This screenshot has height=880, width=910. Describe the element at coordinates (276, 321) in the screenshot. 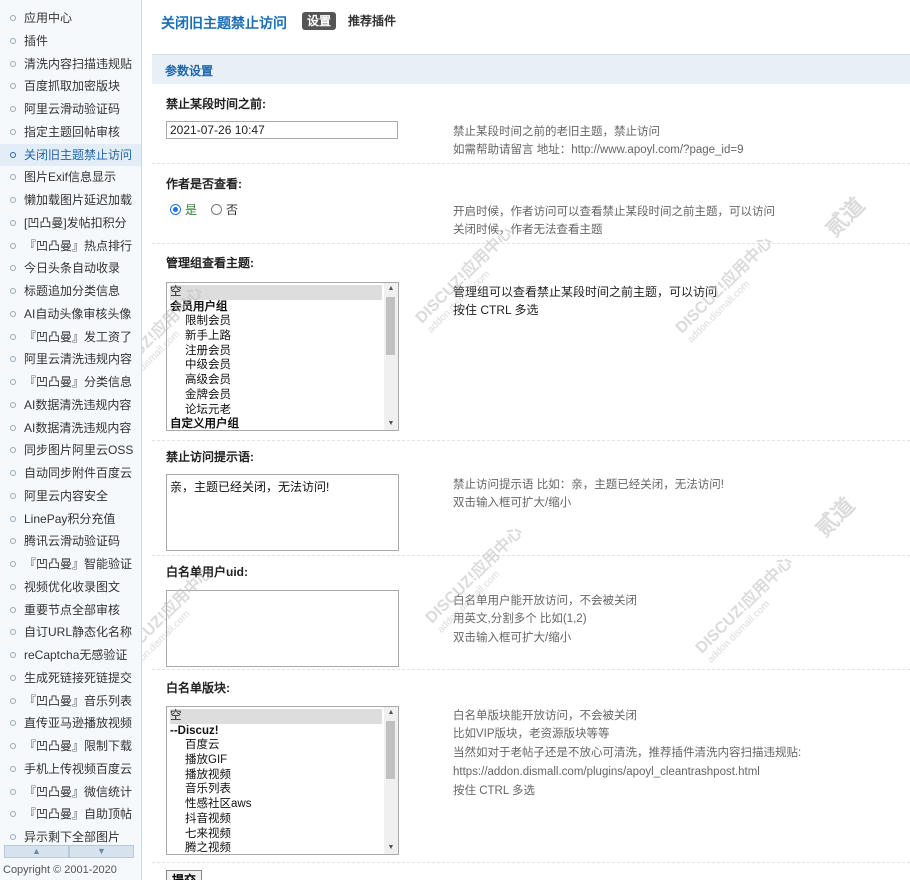

I see `listbox-option: 限制会员` at that location.